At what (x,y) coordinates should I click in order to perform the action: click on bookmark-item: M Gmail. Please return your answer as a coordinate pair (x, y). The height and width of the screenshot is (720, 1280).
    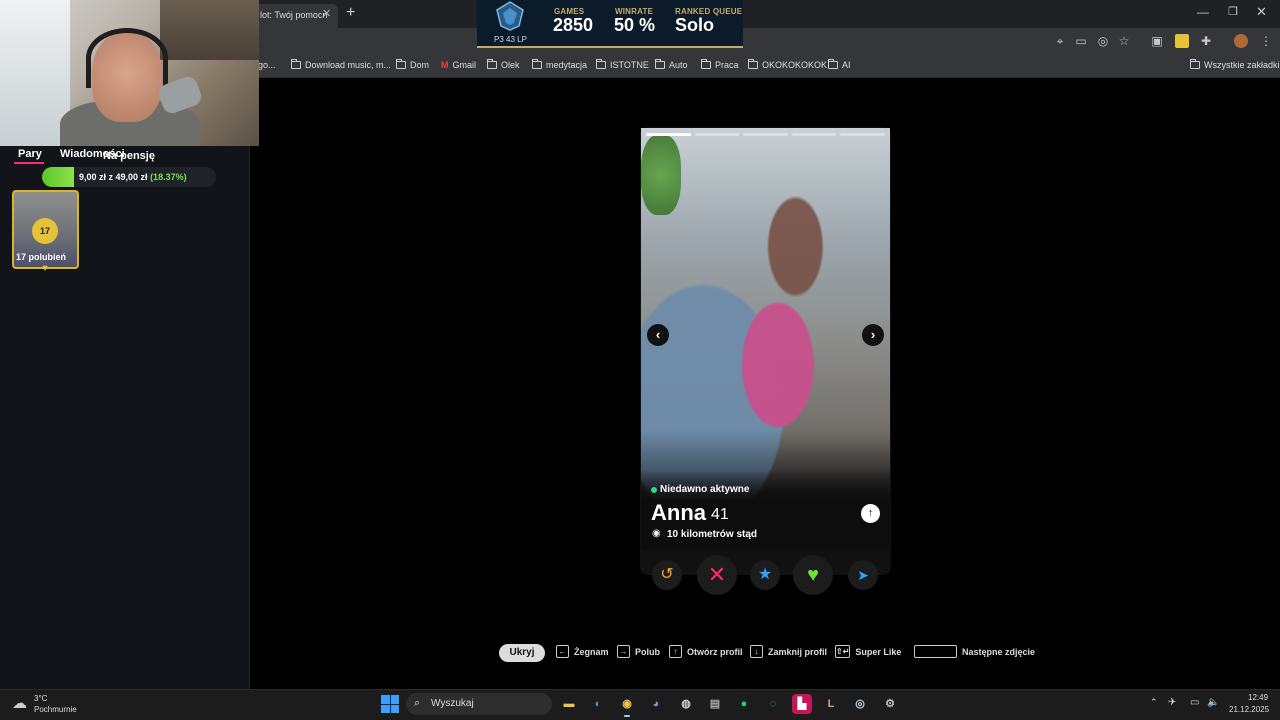
    Looking at the image, I should click on (458, 65).